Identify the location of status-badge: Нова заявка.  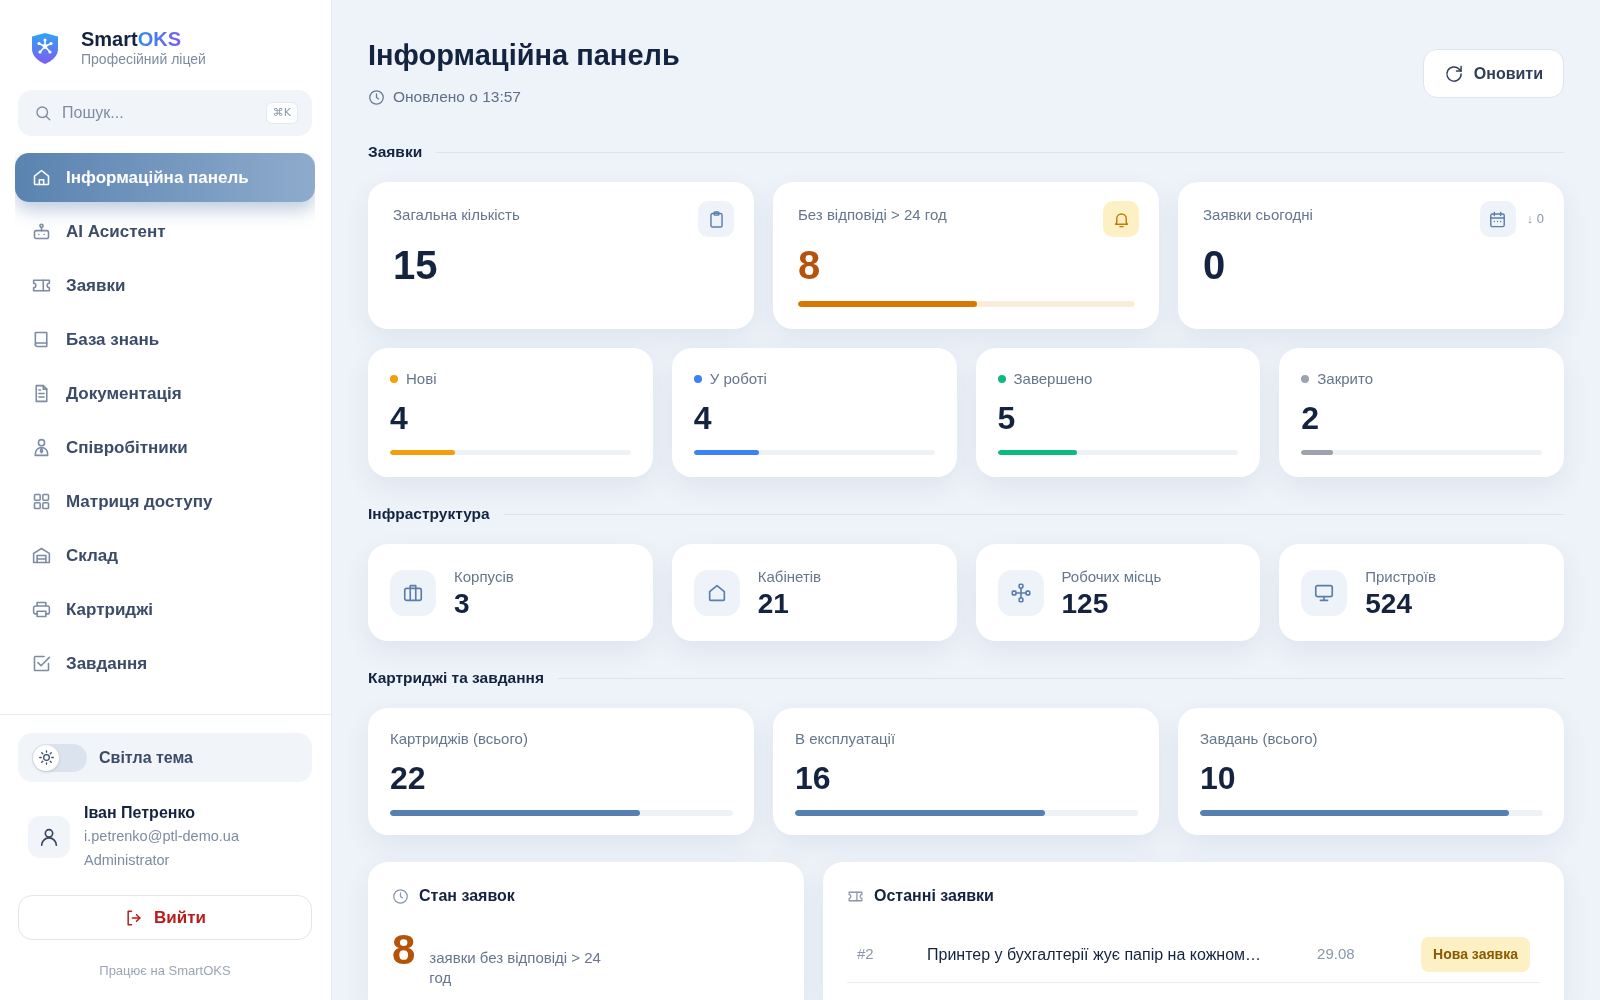
(1475, 954).